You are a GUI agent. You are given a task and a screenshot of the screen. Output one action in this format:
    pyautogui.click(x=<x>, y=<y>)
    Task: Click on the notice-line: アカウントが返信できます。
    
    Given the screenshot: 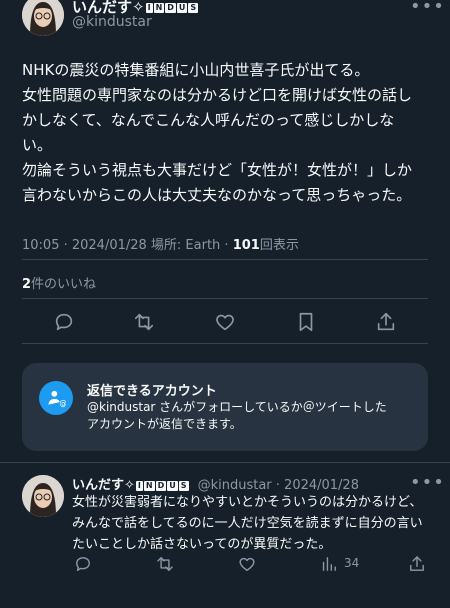 What is the action you would take?
    pyautogui.click(x=164, y=424)
    